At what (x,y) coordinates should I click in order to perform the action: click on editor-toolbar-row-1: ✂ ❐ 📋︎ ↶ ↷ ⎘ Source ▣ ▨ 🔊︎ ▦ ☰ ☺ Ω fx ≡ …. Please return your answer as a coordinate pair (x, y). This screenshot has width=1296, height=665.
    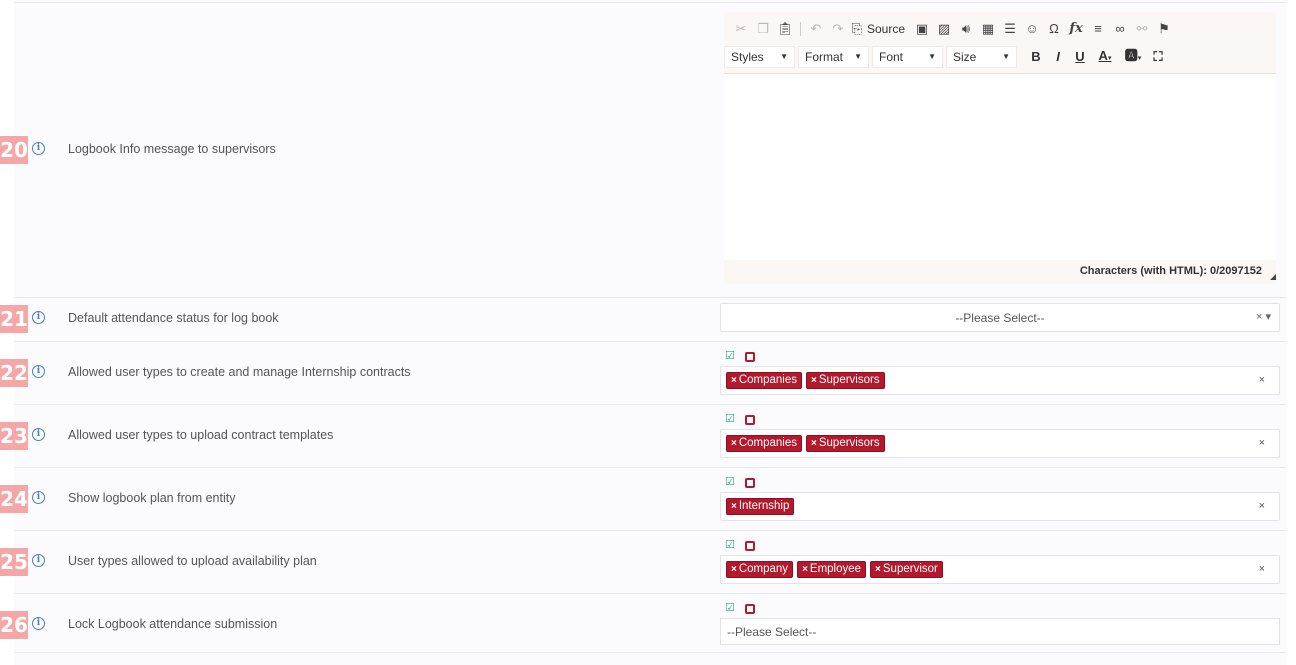
    Looking at the image, I should click on (952, 29).